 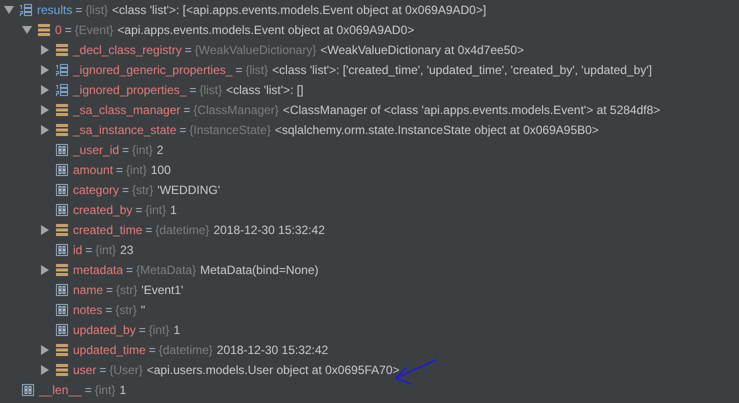 What do you see at coordinates (230, 130) in the screenshot?
I see `variable-type: {InstanceState}` at bounding box center [230, 130].